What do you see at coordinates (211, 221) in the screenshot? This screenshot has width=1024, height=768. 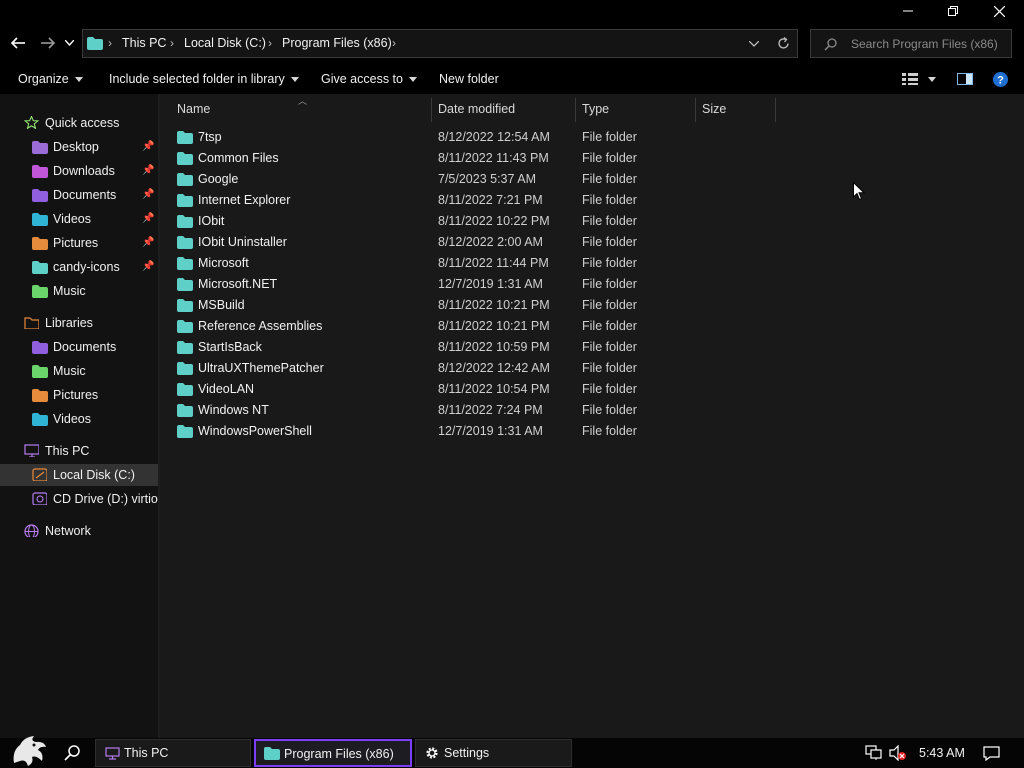 I see `file-name: IObit` at bounding box center [211, 221].